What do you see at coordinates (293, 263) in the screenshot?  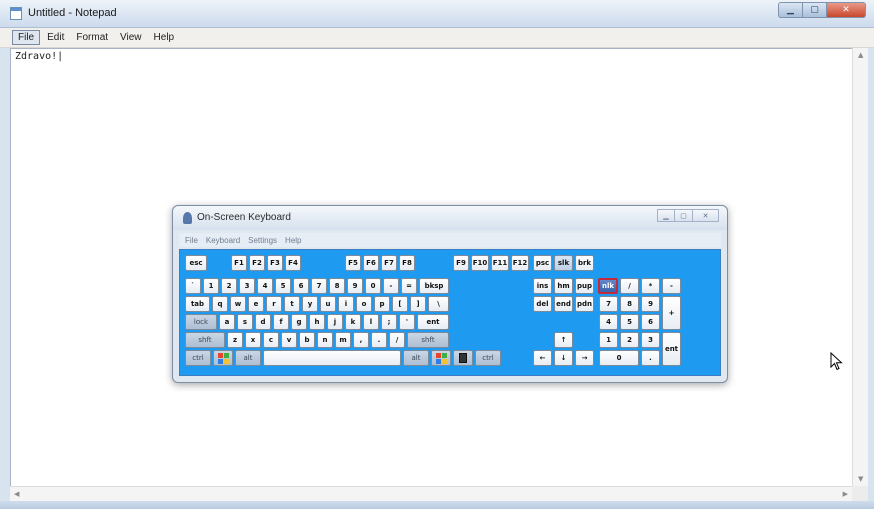 I see `key-f4: F4` at bounding box center [293, 263].